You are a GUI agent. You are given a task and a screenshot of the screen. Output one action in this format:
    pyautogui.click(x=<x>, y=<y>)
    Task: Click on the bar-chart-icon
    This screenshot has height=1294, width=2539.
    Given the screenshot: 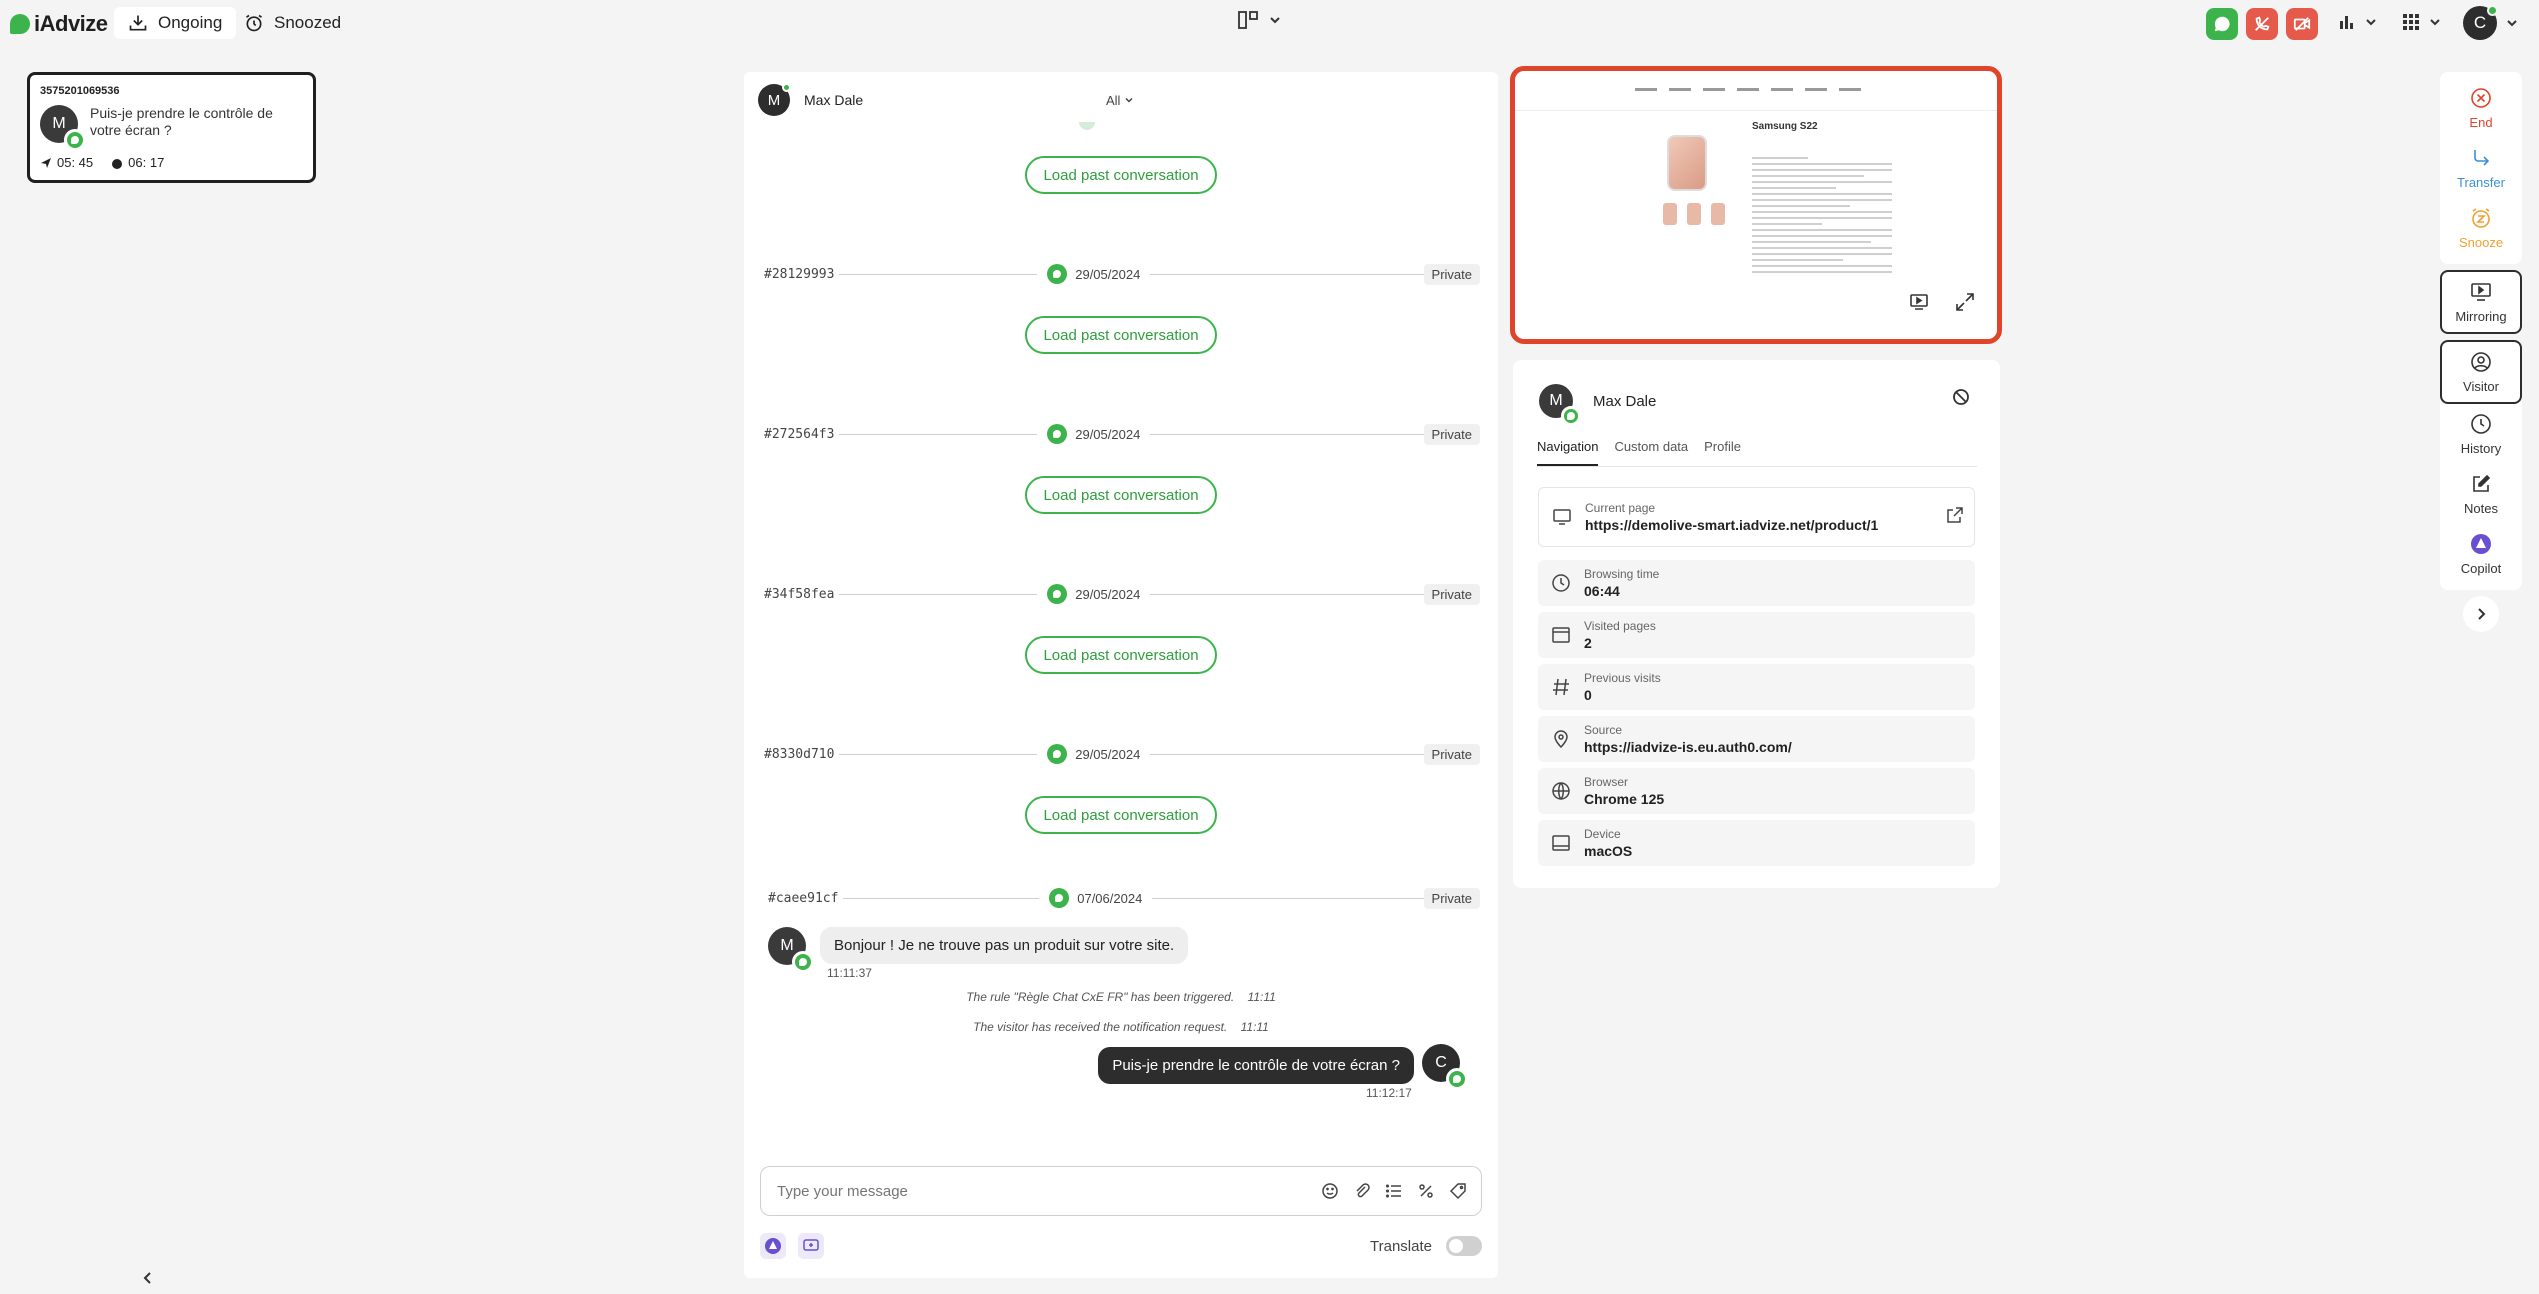 What is the action you would take?
    pyautogui.click(x=2346, y=22)
    